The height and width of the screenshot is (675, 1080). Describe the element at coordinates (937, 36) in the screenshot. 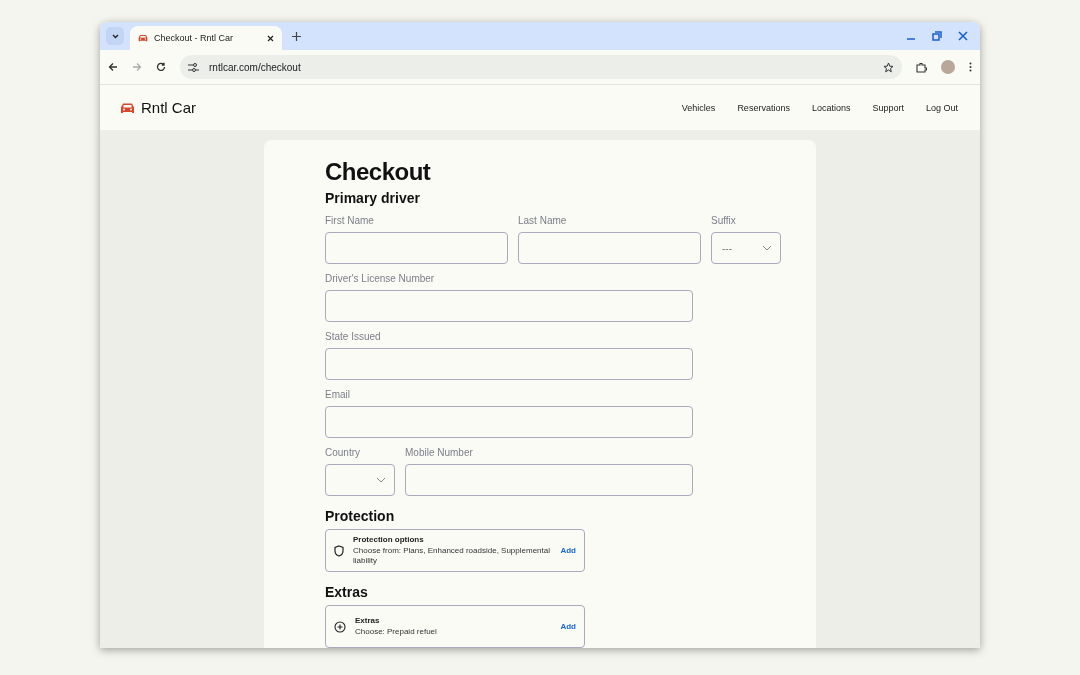

I see `restore-icon` at that location.